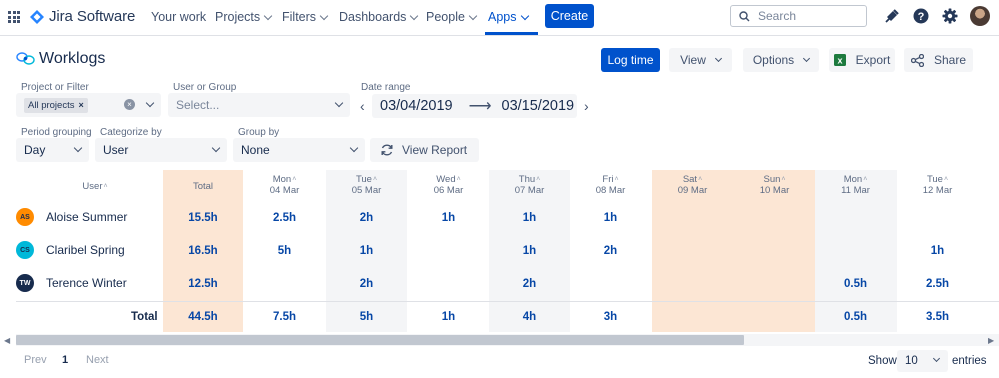 The height and width of the screenshot is (378, 999). I want to click on column-total-cell: 7.5h, so click(284, 317).